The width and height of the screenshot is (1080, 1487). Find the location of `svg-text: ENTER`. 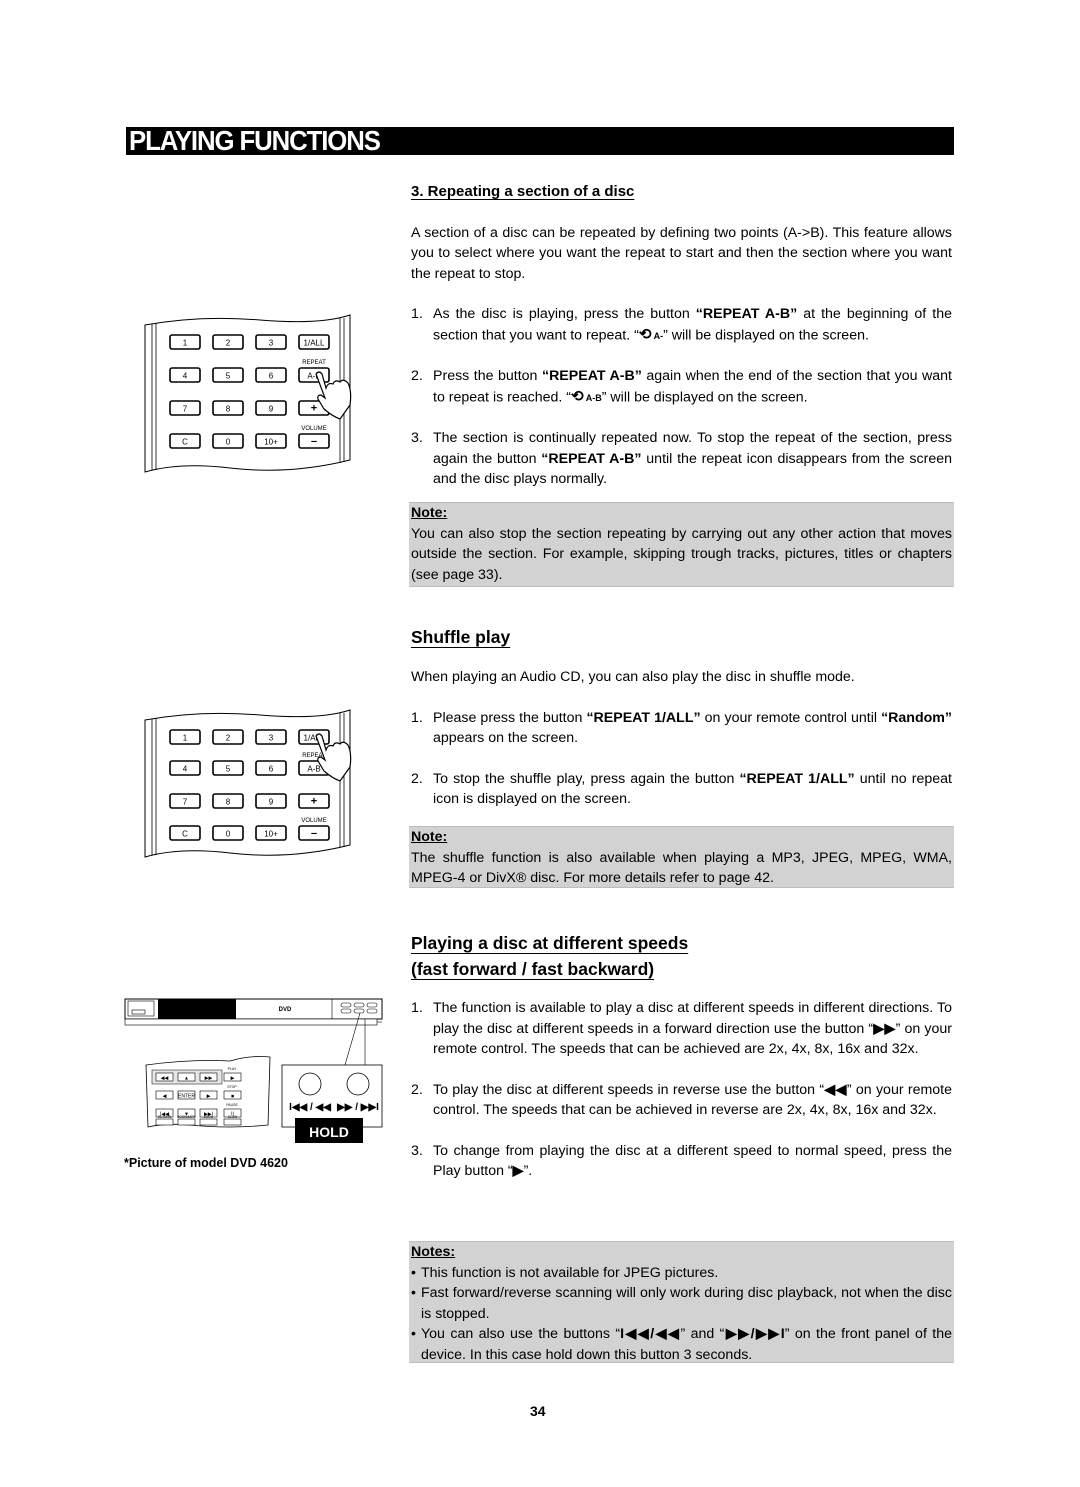

svg-text: ENTER is located at coordinates (186, 1097).